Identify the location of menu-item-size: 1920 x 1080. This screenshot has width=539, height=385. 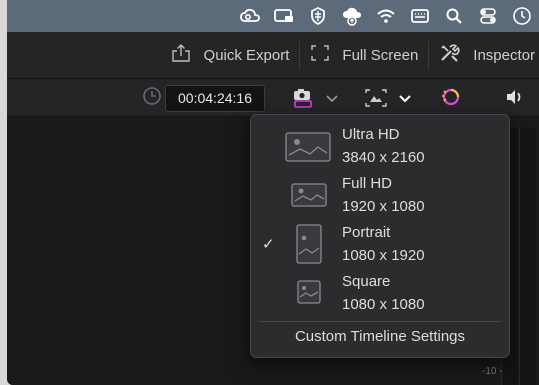
(383, 206).